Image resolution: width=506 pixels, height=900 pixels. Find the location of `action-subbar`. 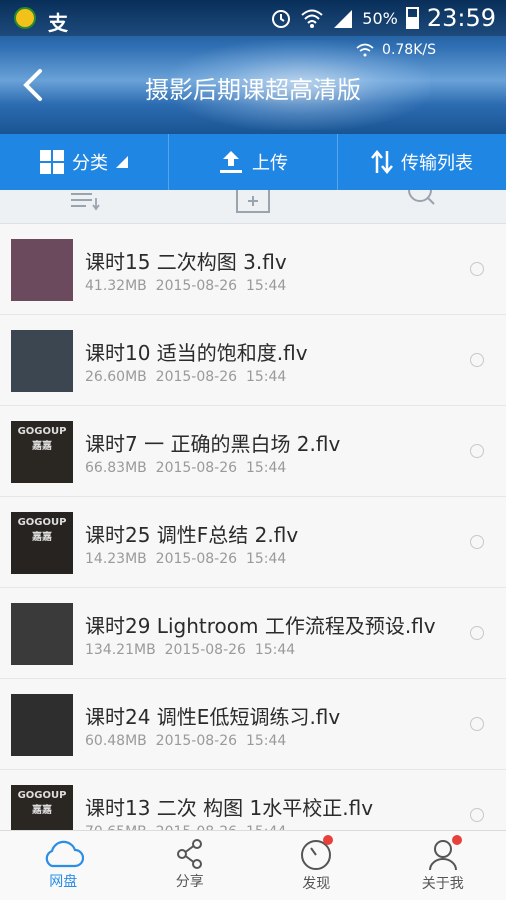

action-subbar is located at coordinates (253, 207).